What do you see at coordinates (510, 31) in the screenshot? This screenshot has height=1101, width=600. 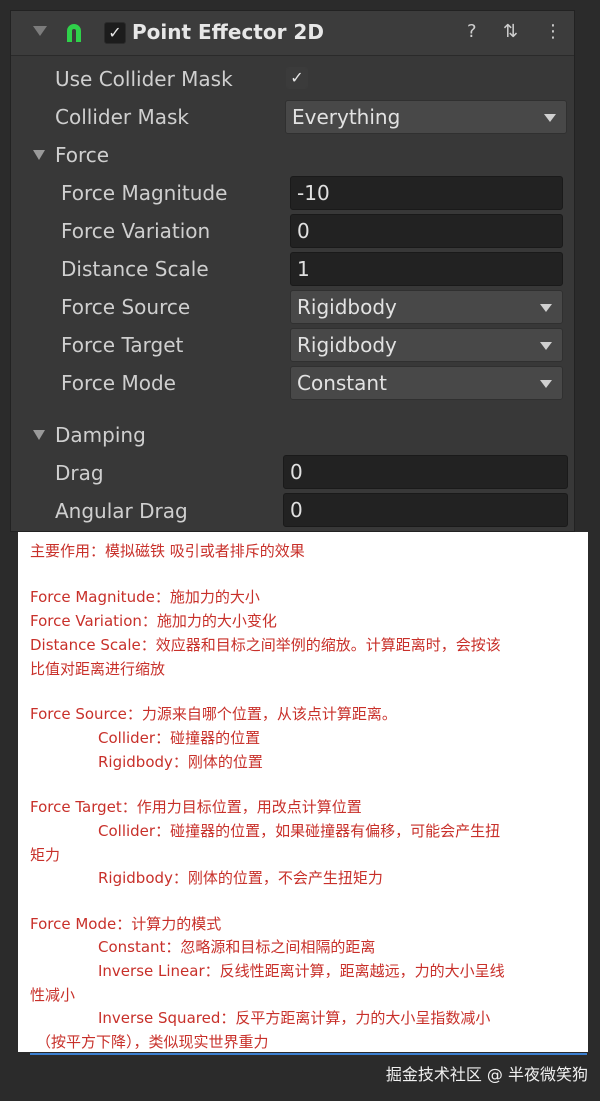 I see `presets-icon: ⇅` at bounding box center [510, 31].